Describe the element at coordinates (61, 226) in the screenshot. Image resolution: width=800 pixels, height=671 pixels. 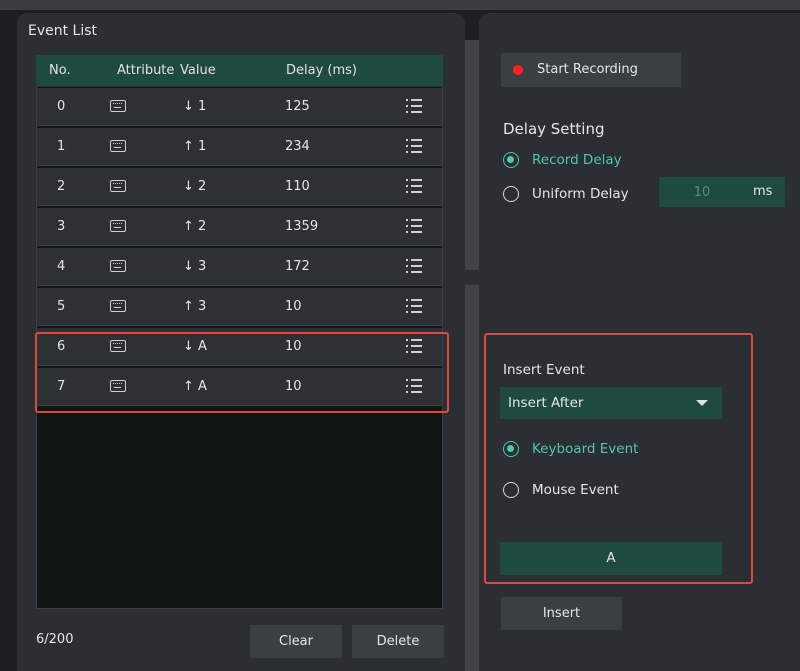
I see `row-no: 3` at that location.